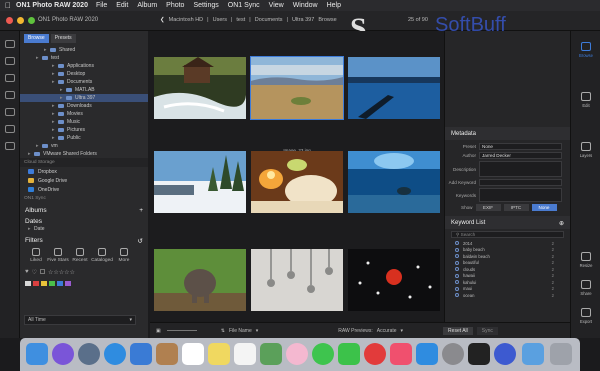  What do you see at coordinates (200, 182) in the screenshot?
I see `thumbnail-snow-forest` at bounding box center [200, 182].